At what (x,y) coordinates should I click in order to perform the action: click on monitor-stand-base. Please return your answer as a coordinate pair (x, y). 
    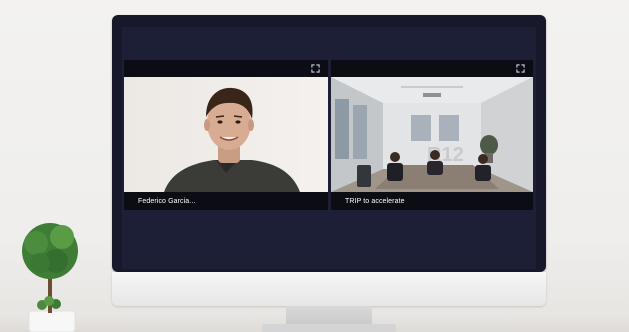
    Looking at the image, I should click on (329, 328).